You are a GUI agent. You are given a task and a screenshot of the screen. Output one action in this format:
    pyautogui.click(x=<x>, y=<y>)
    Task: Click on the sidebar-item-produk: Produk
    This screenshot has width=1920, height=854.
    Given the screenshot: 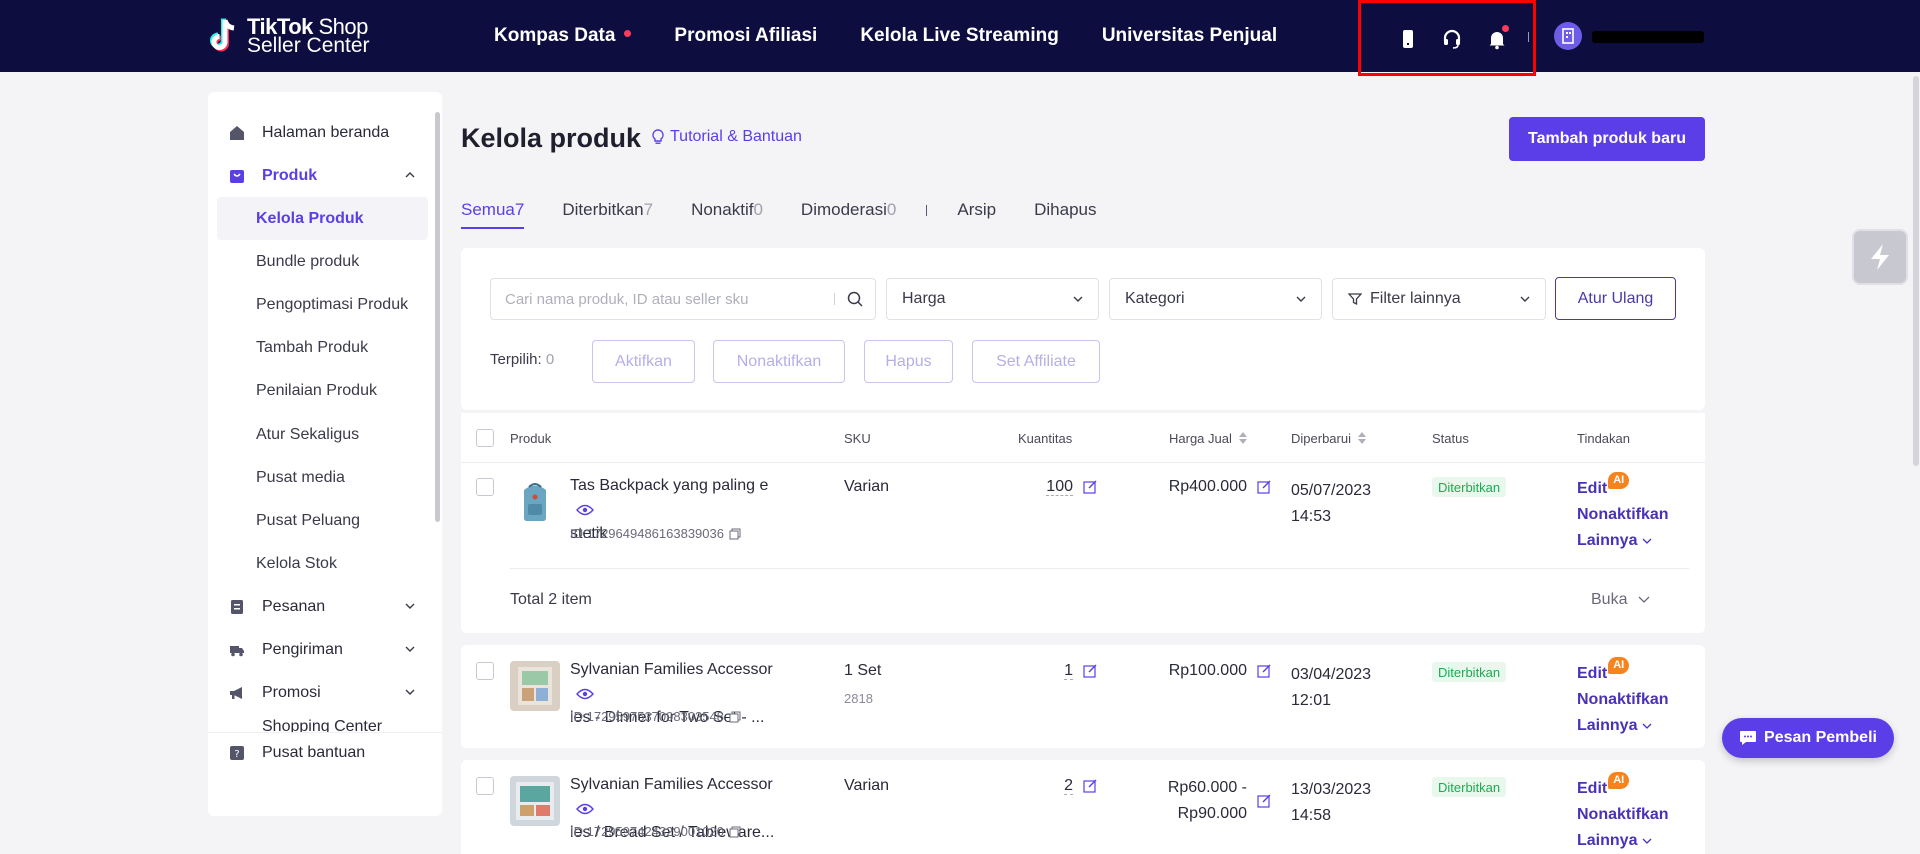 What is the action you would take?
    pyautogui.click(x=318, y=175)
    